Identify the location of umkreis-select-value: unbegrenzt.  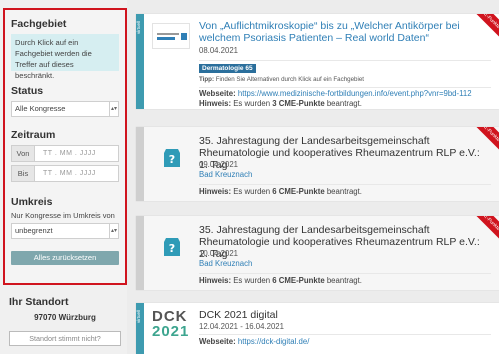
(34, 230).